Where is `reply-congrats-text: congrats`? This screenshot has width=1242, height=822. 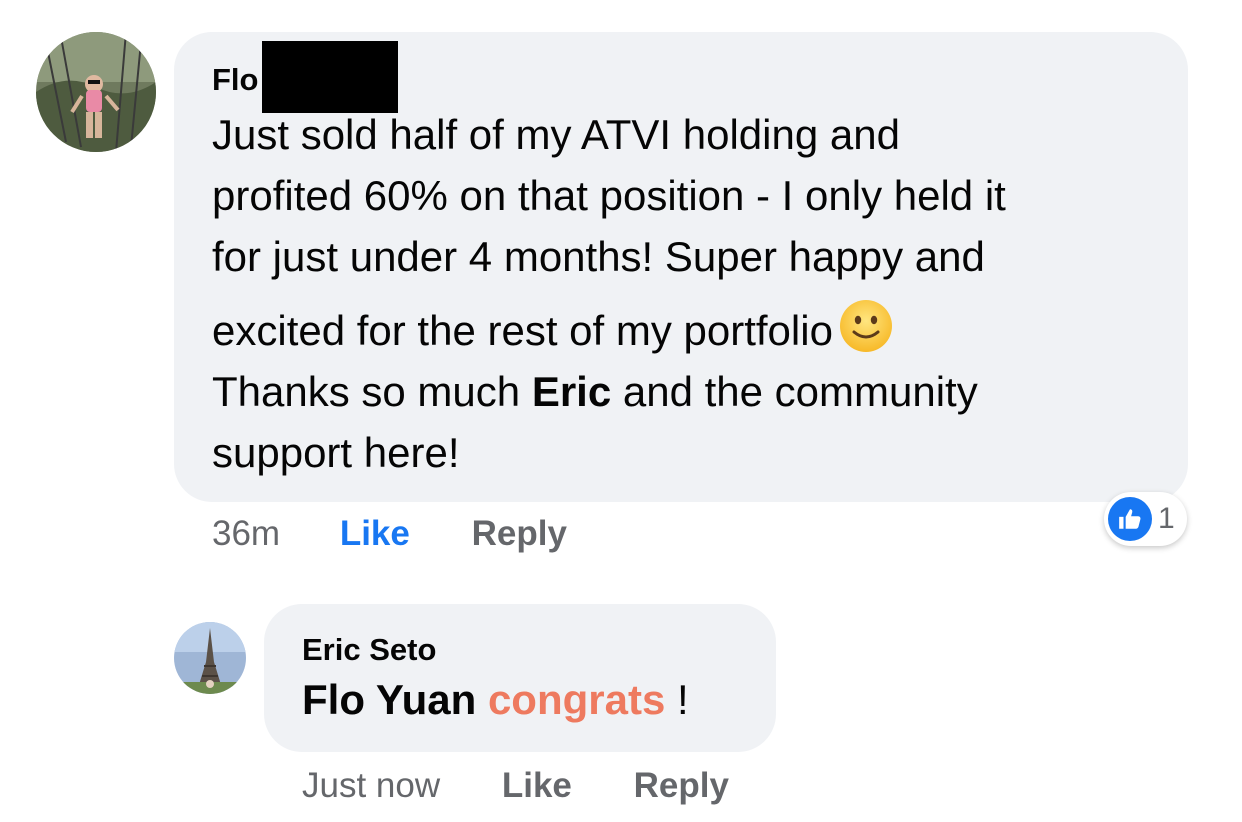 reply-congrats-text: congrats is located at coordinates (576, 699).